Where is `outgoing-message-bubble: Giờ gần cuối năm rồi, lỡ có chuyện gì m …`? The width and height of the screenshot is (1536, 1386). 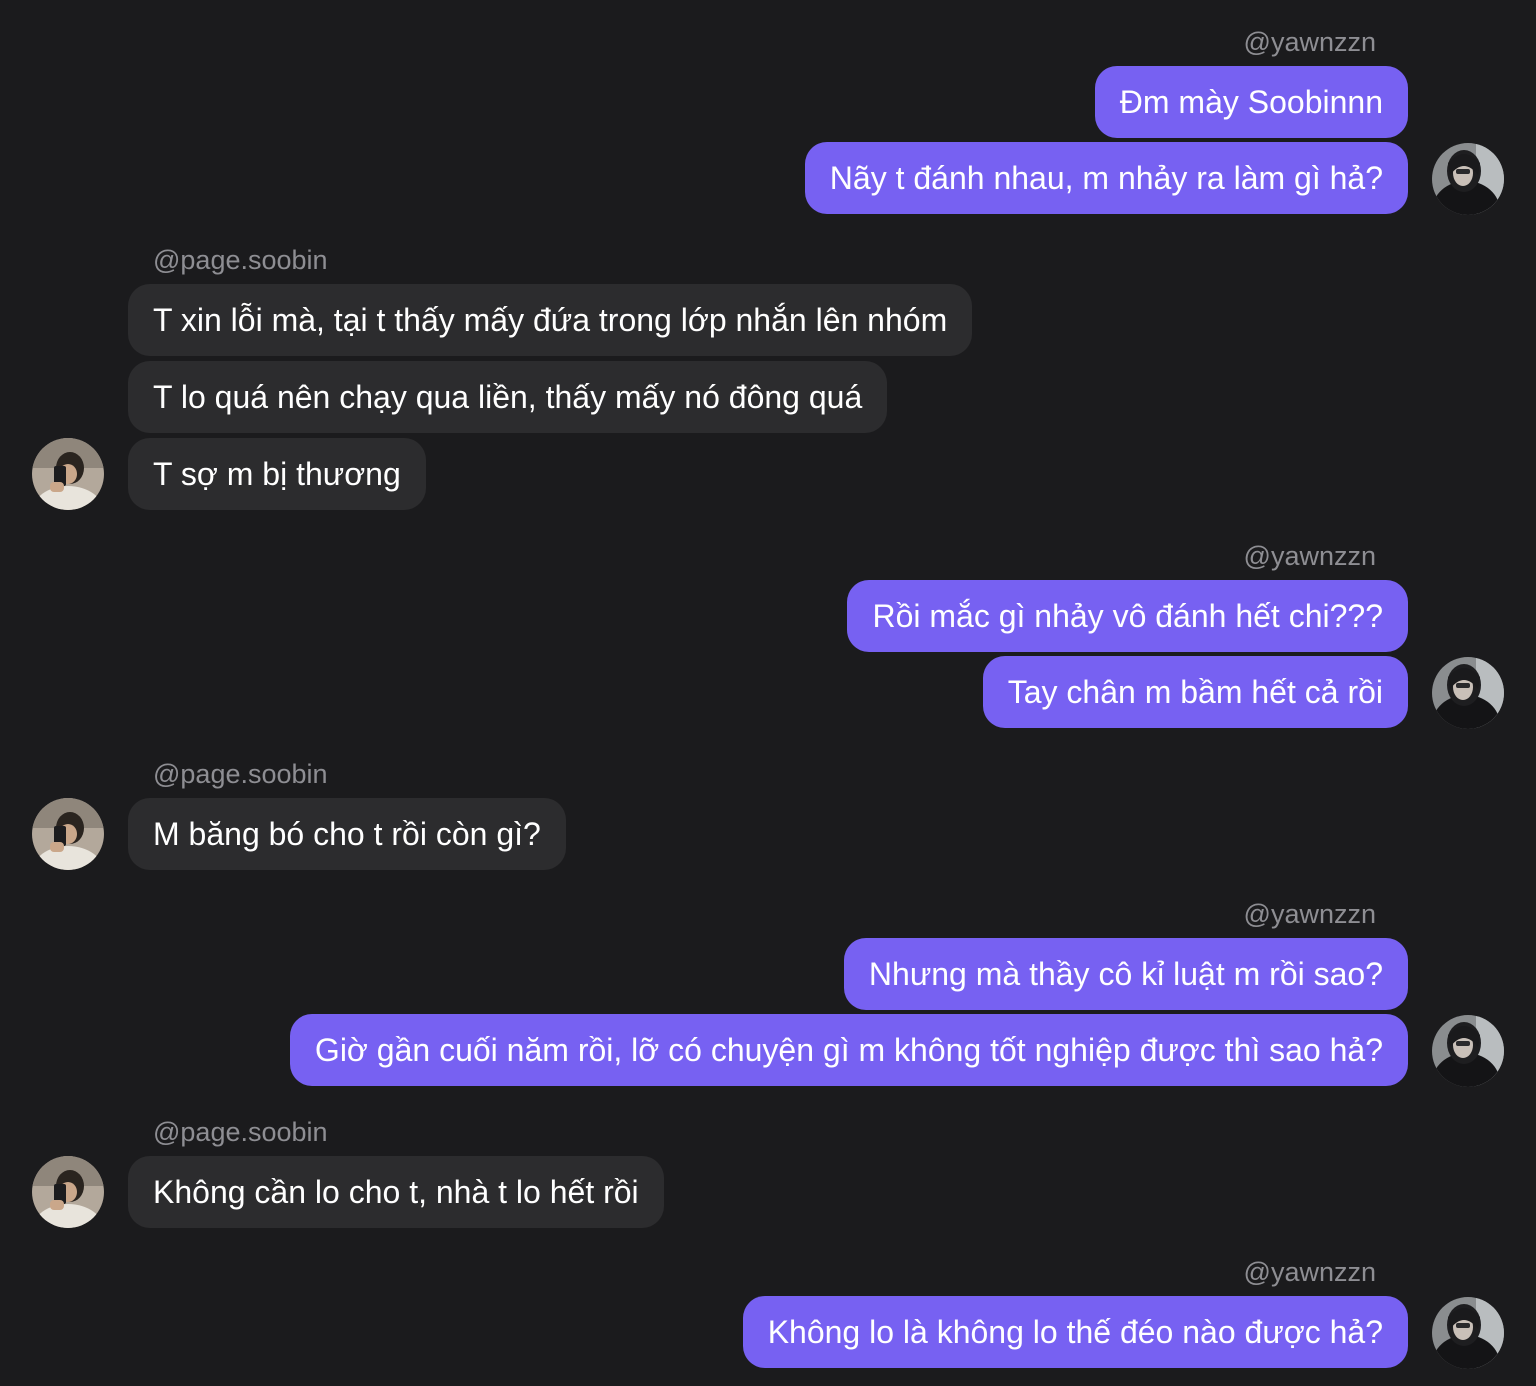 outgoing-message-bubble: Giờ gần cuối năm rồi, lỡ có chuyện gì m … is located at coordinates (848, 1050).